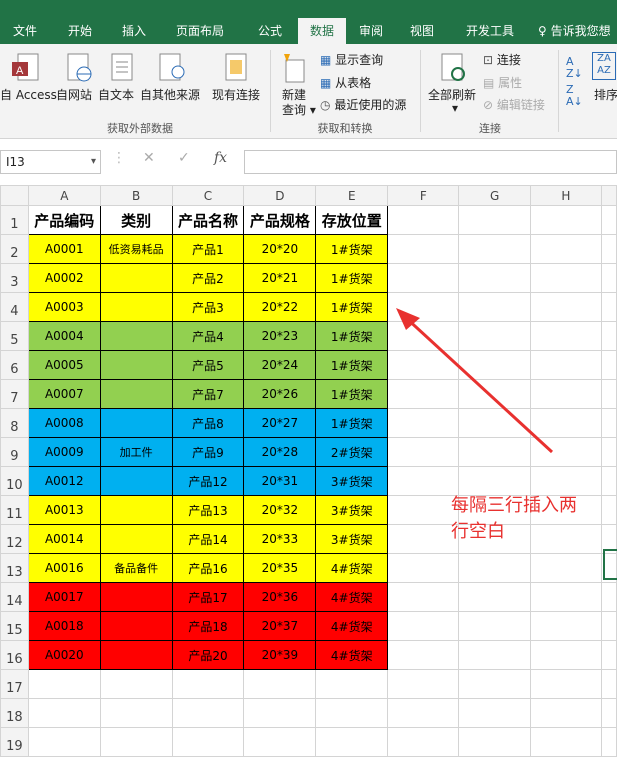 The width and height of the screenshot is (617, 757). Describe the element at coordinates (280, 249) in the screenshot. I see `cell: 20*20` at that location.